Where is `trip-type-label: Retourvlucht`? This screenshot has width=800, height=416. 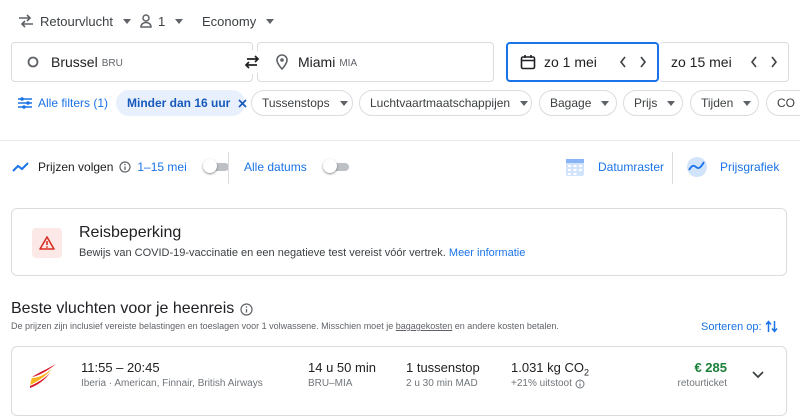
trip-type-label: Retourvlucht is located at coordinates (76, 21).